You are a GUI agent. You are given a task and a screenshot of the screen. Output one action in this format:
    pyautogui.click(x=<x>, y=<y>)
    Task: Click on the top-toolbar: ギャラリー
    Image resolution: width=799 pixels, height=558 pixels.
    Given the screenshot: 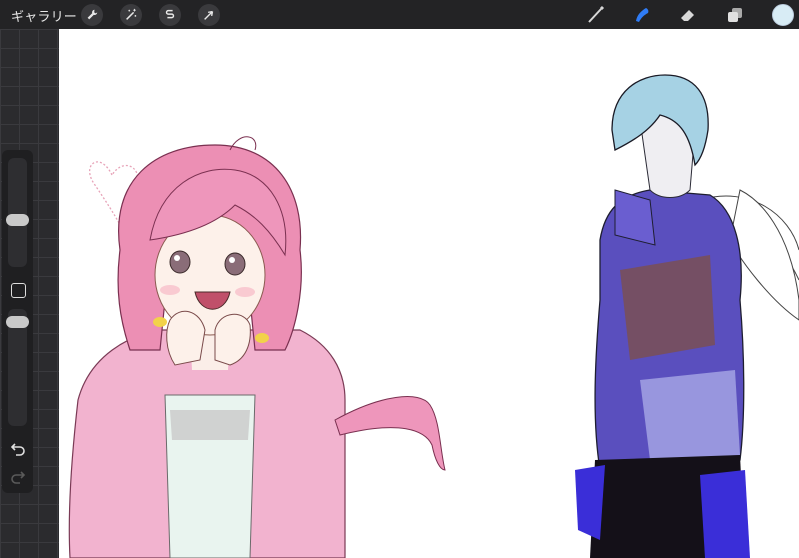 What is the action you would take?
    pyautogui.click(x=399, y=14)
    